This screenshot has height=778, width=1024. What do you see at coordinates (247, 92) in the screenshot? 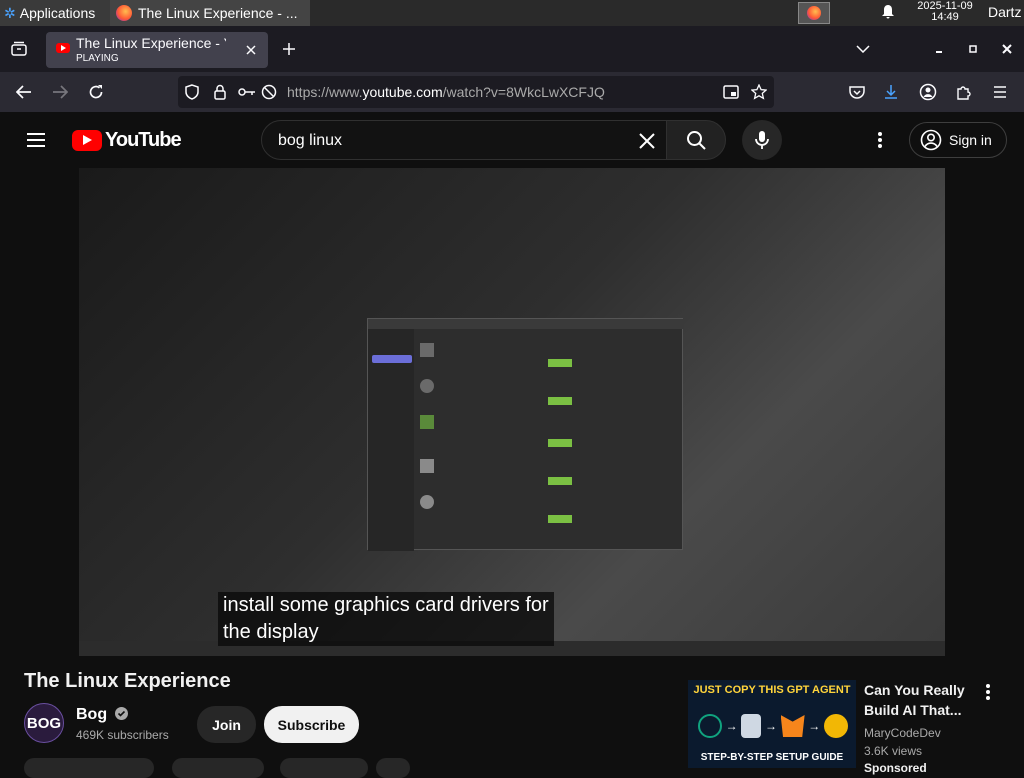
I see `permissions-key-icon` at bounding box center [247, 92].